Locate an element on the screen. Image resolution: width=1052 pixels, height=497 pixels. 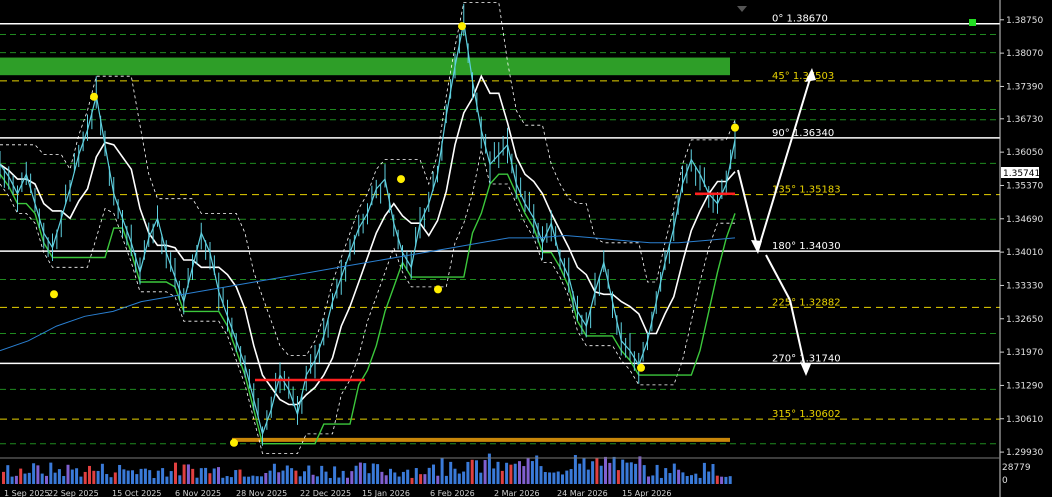
current-price-label: 1.35741 is located at coordinates (1021, 174).